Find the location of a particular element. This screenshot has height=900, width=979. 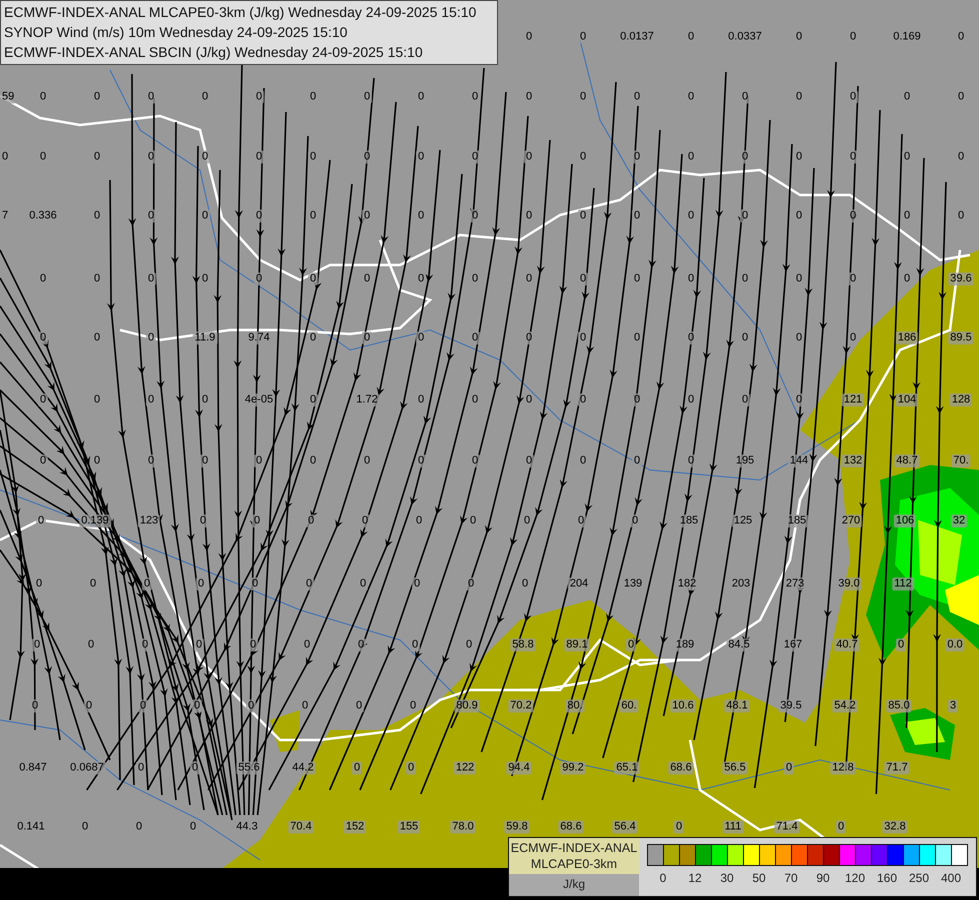

station-value: 0.139 is located at coordinates (95, 521).